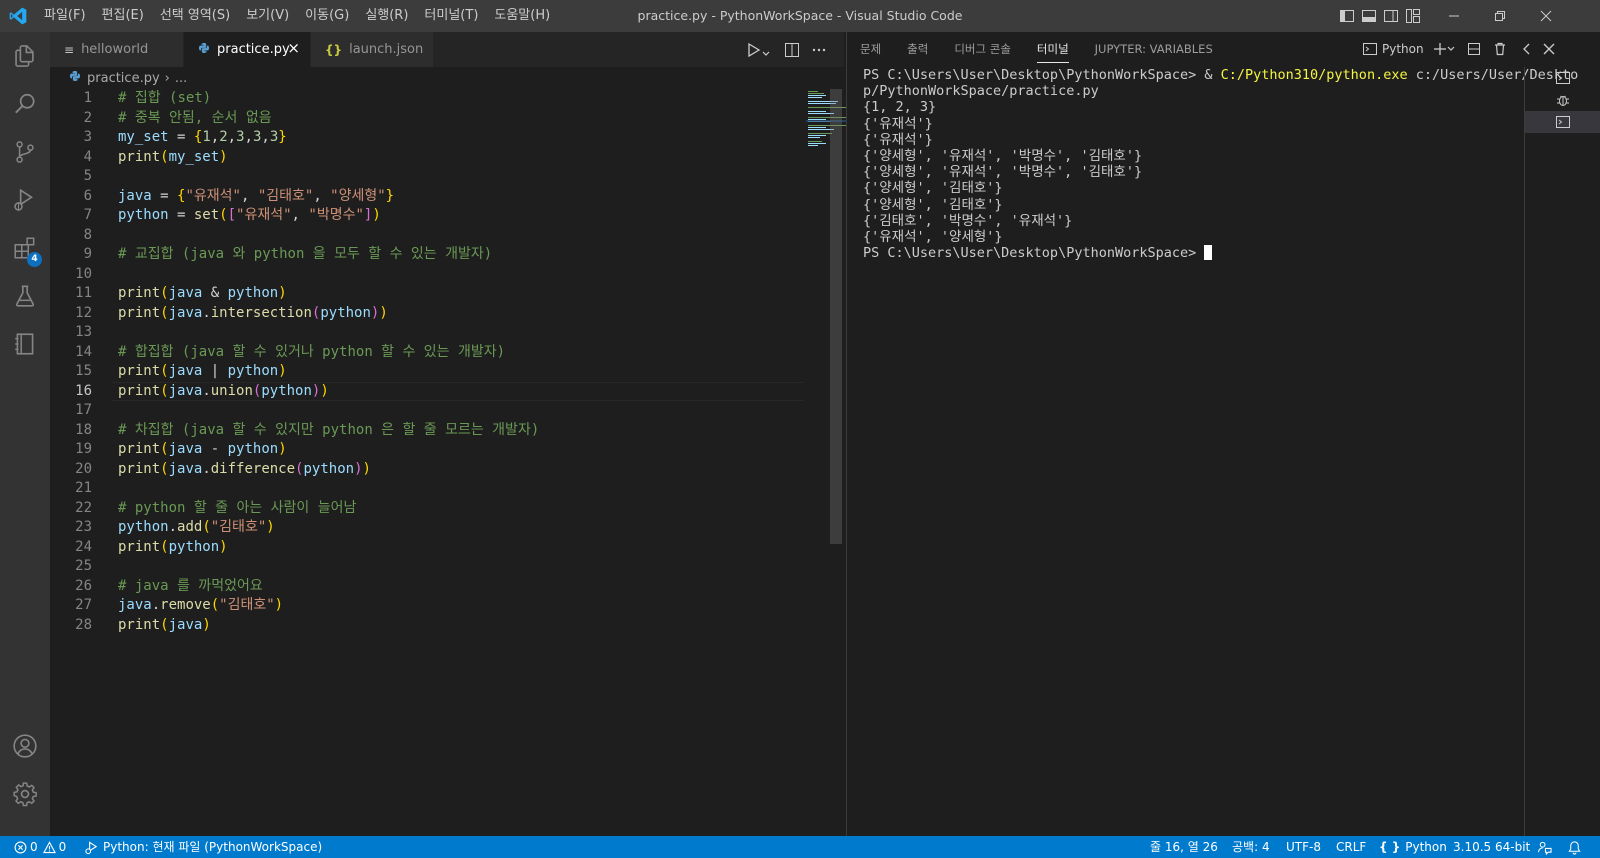  Describe the element at coordinates (1413, 16) in the screenshot. I see `customize-layout-icon` at that location.